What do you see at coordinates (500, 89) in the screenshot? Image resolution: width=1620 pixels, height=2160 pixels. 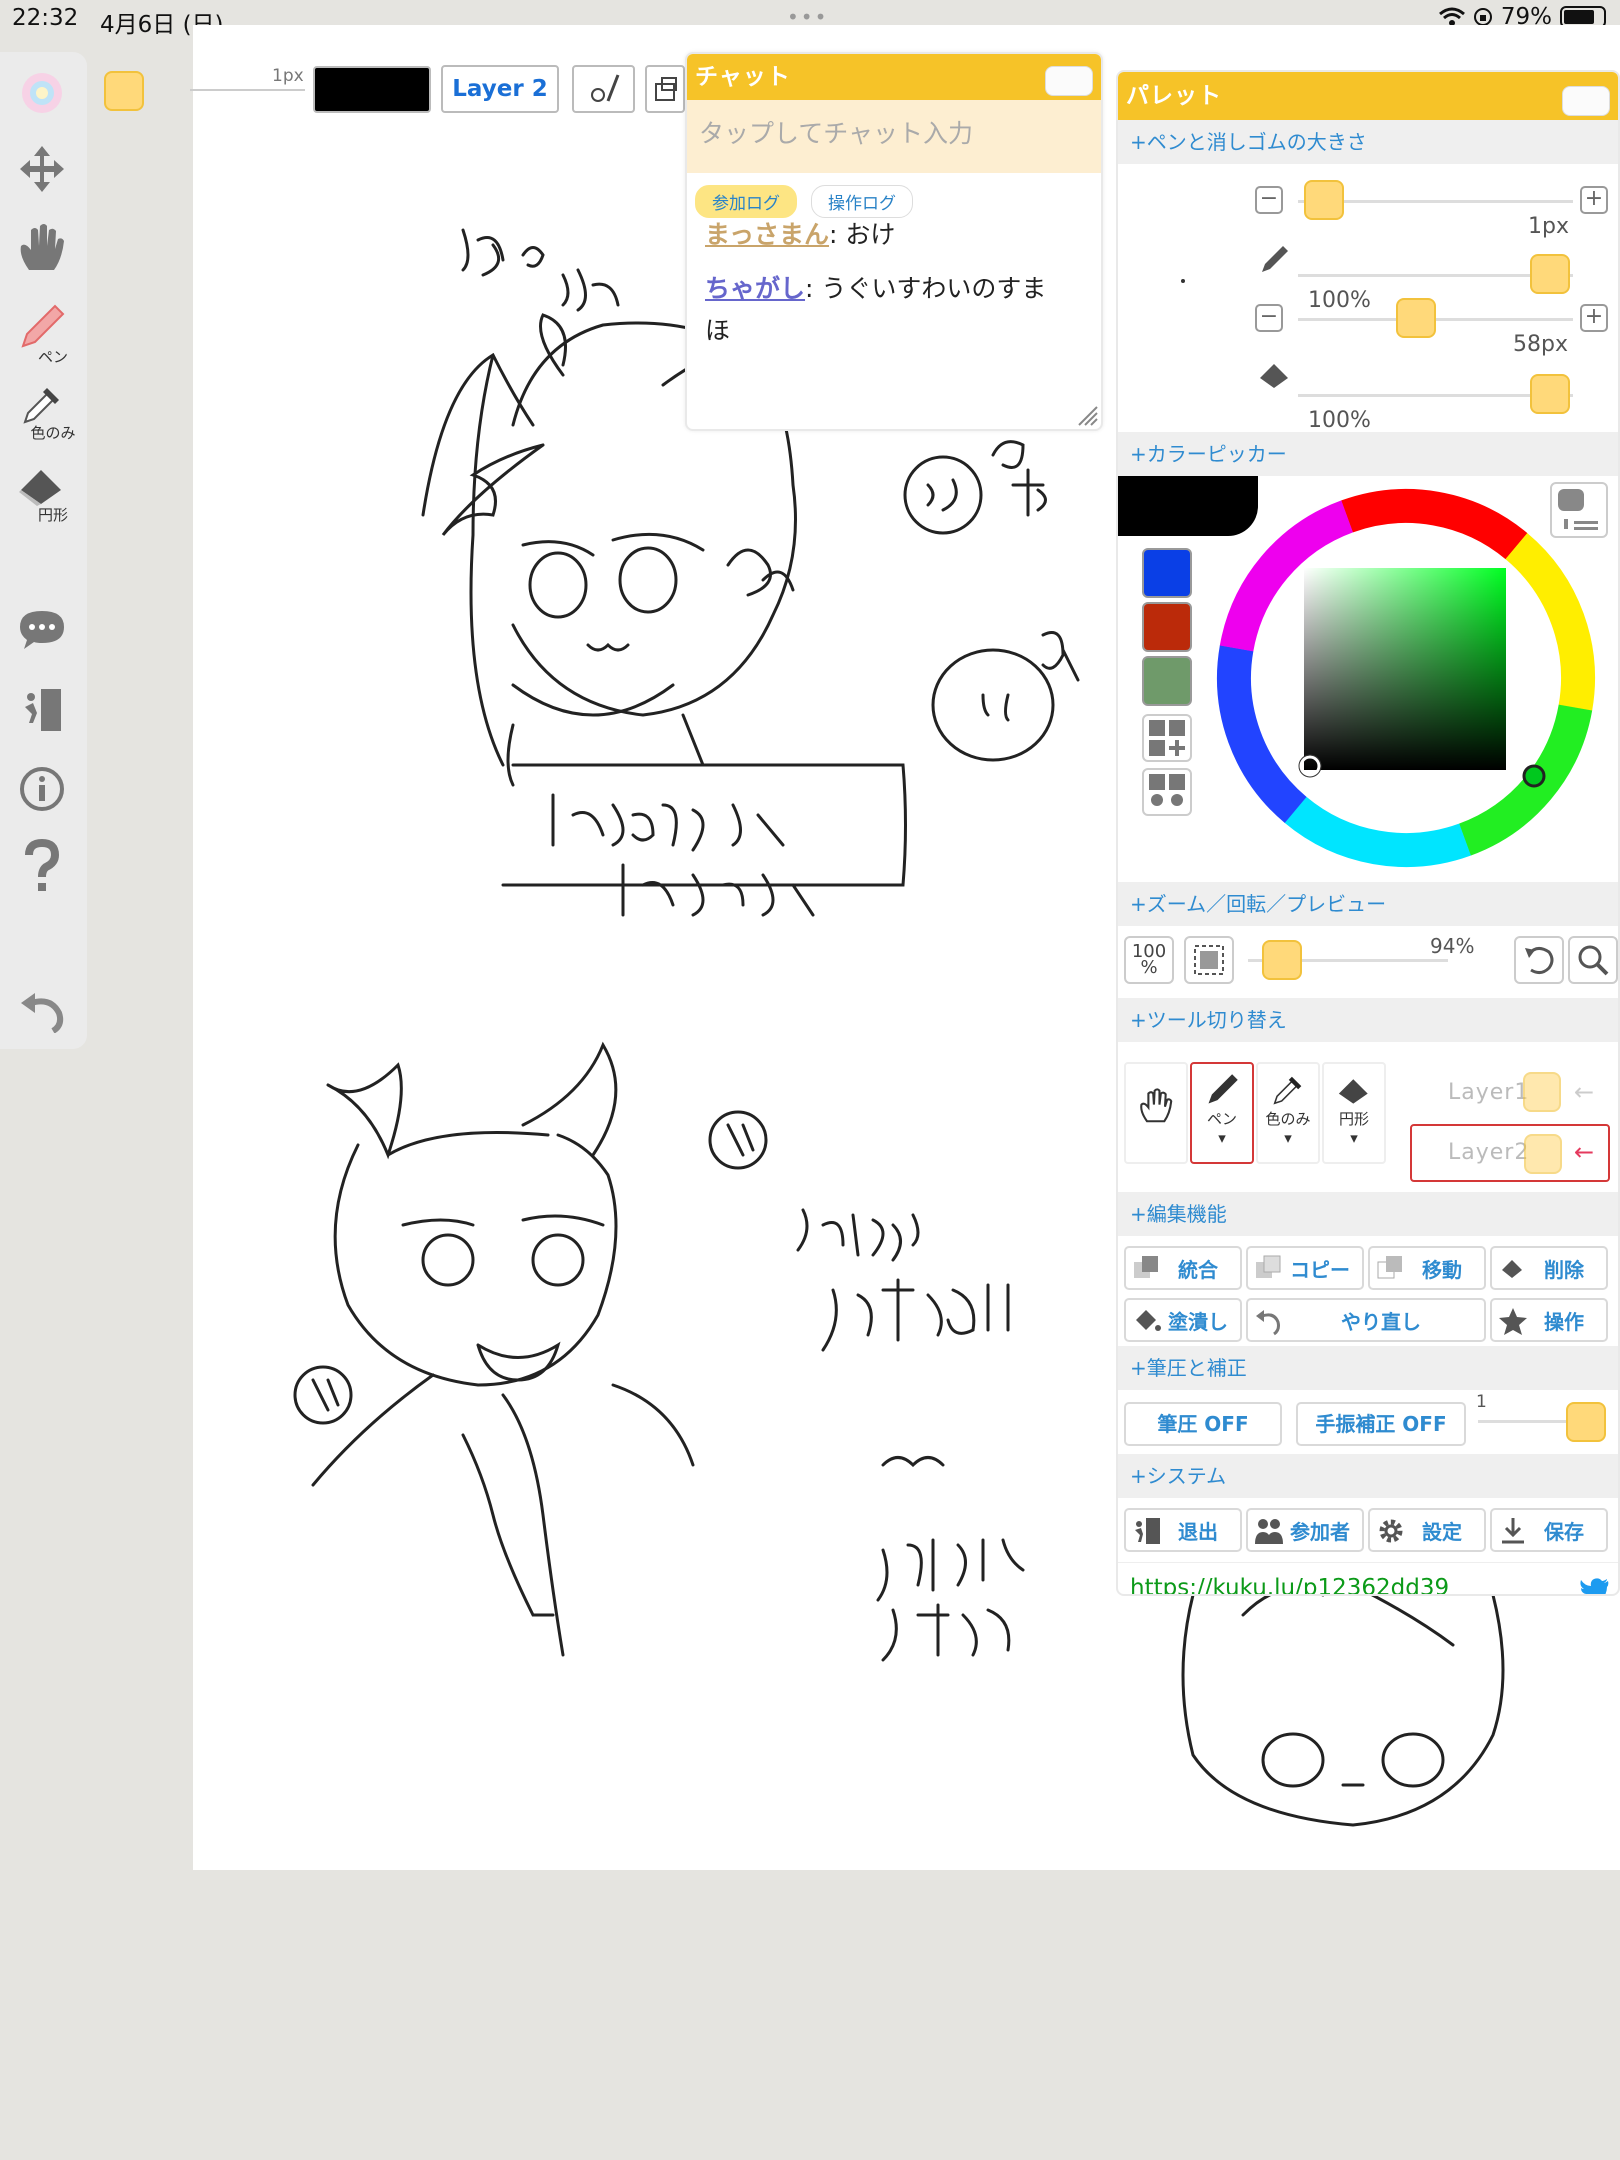 I see `layer-button: Layer 2` at bounding box center [500, 89].